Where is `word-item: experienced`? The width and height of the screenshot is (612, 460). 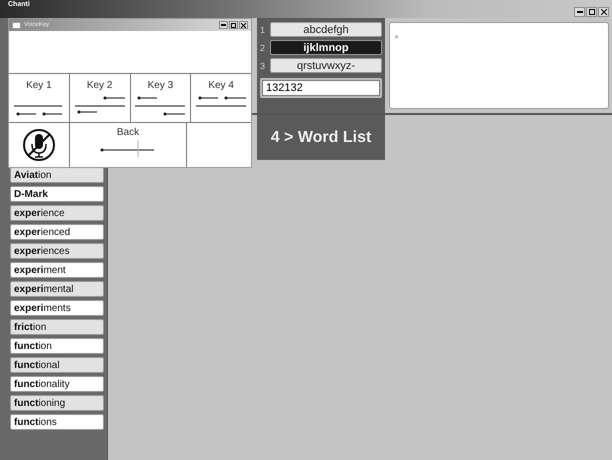 word-item: experienced is located at coordinates (57, 232).